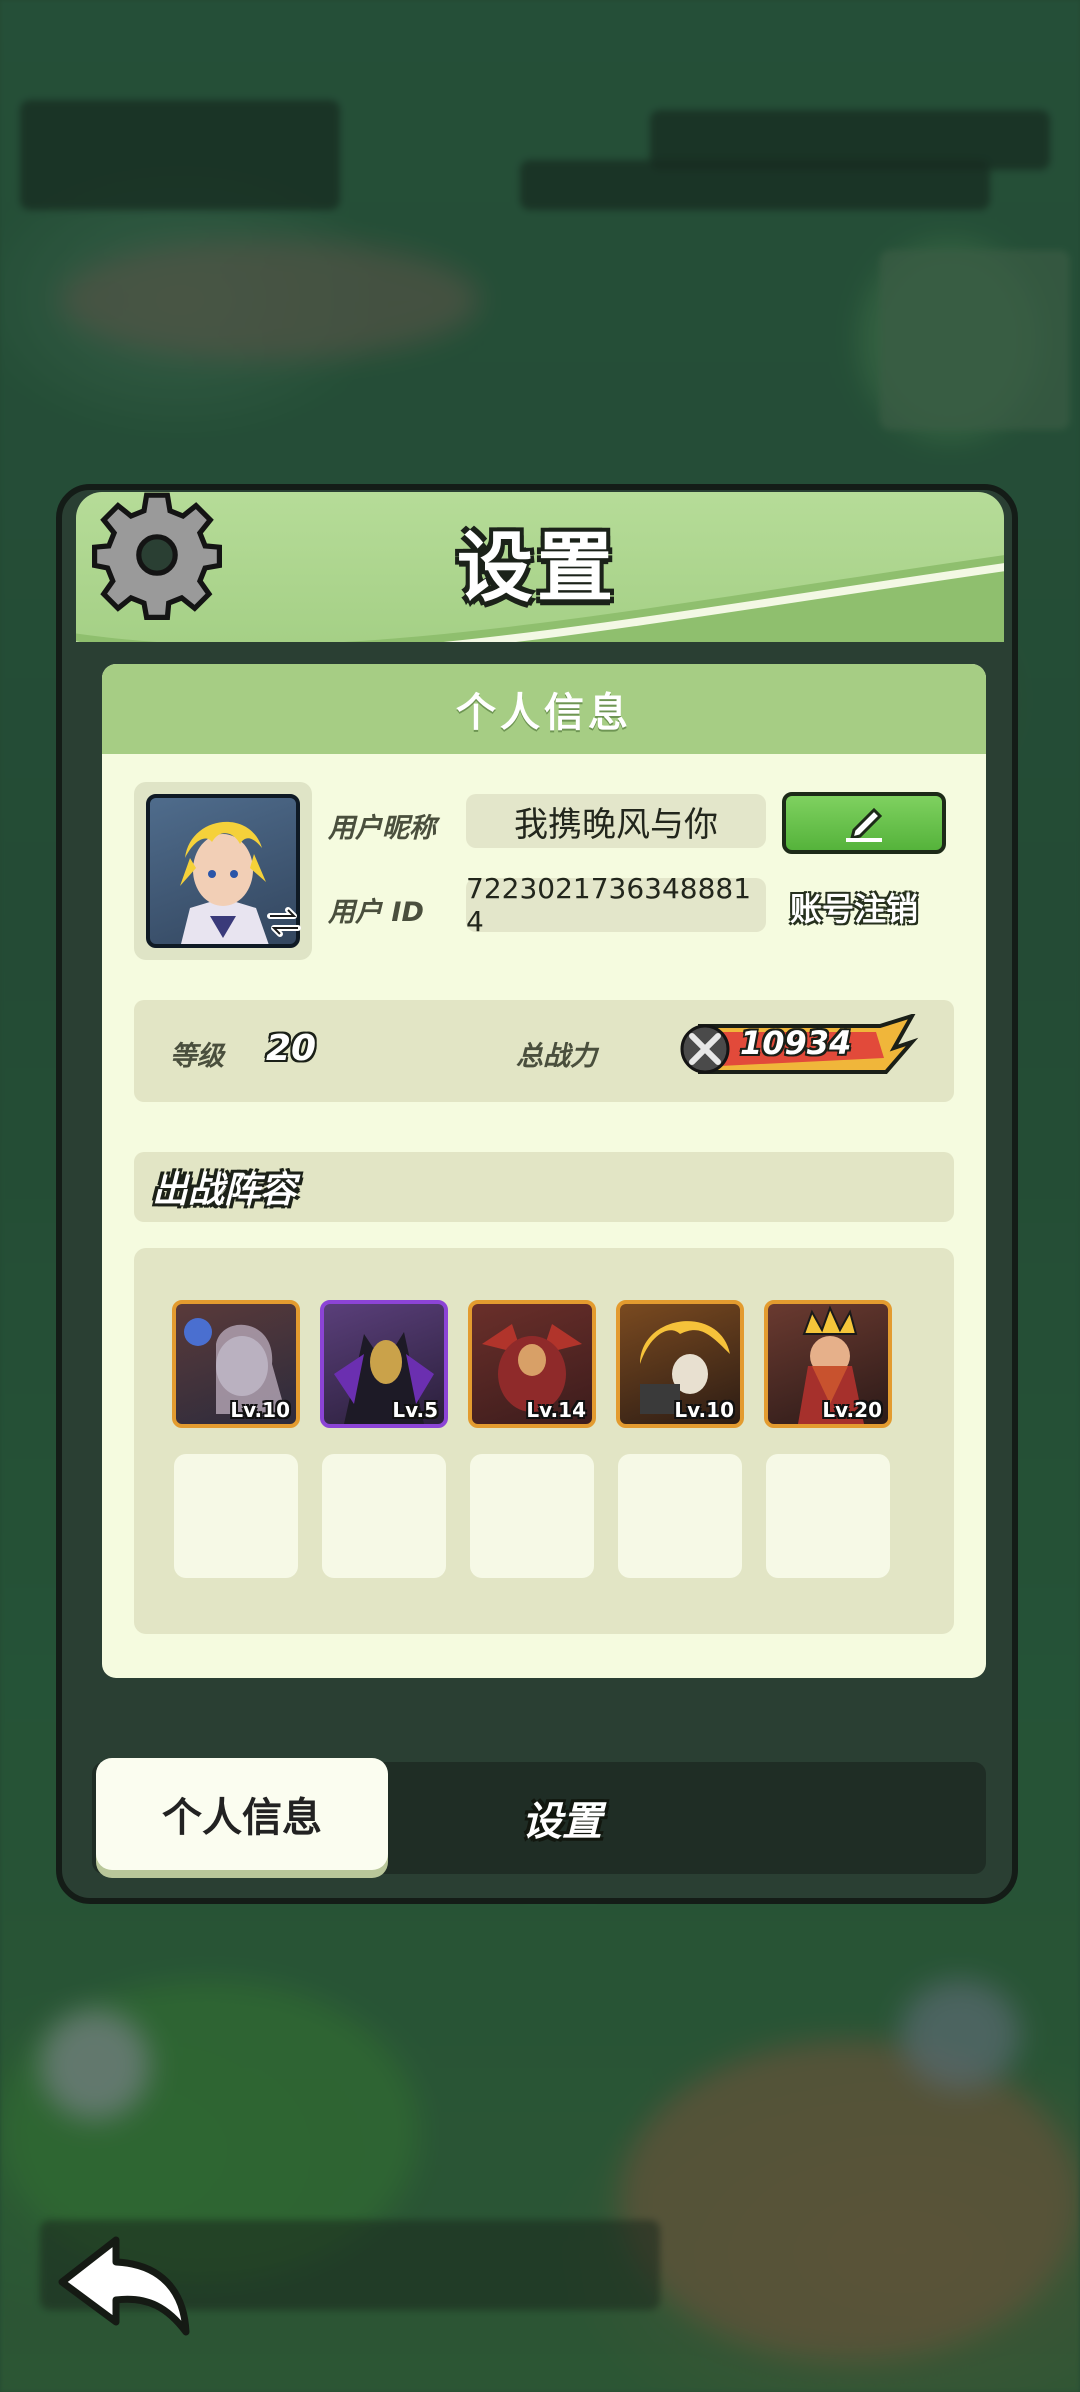 This screenshot has width=1080, height=2392. What do you see at coordinates (680, 1364) in the screenshot?
I see `hero-slot-4: Lv.10` at bounding box center [680, 1364].